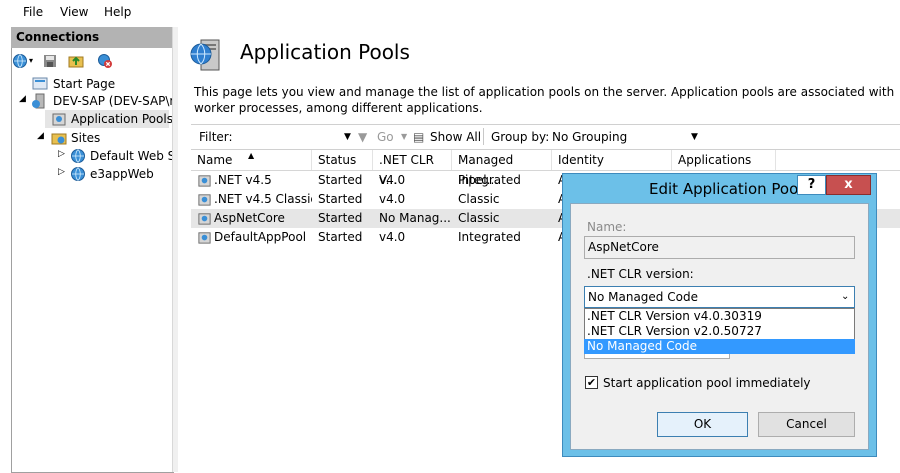  Describe the element at coordinates (40, 83) in the screenshot. I see `start-page-icon` at that location.